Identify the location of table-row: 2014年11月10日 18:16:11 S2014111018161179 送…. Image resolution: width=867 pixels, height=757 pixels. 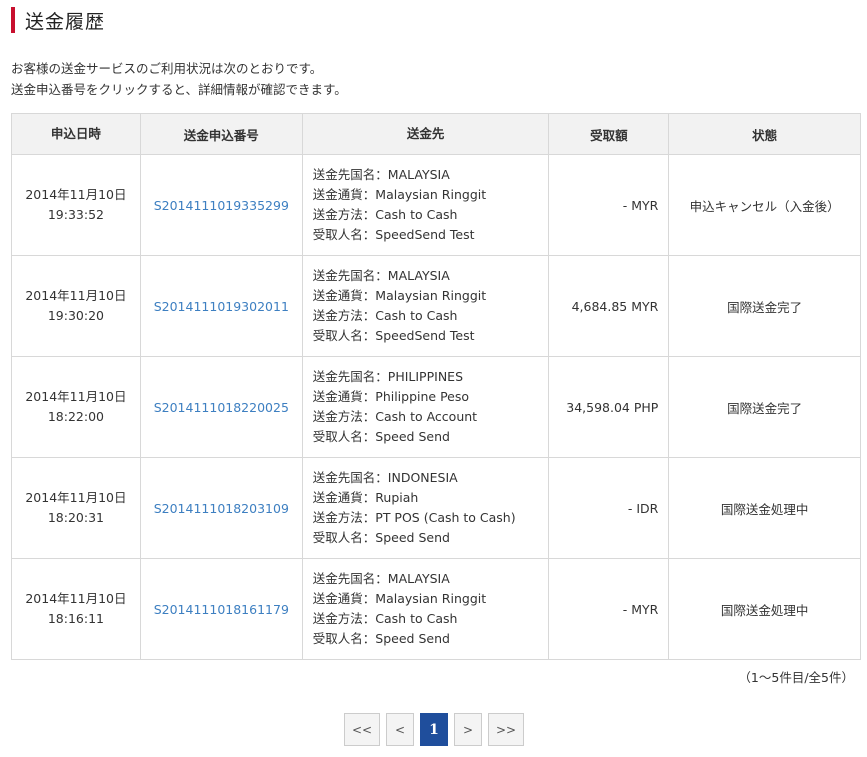
(436, 609).